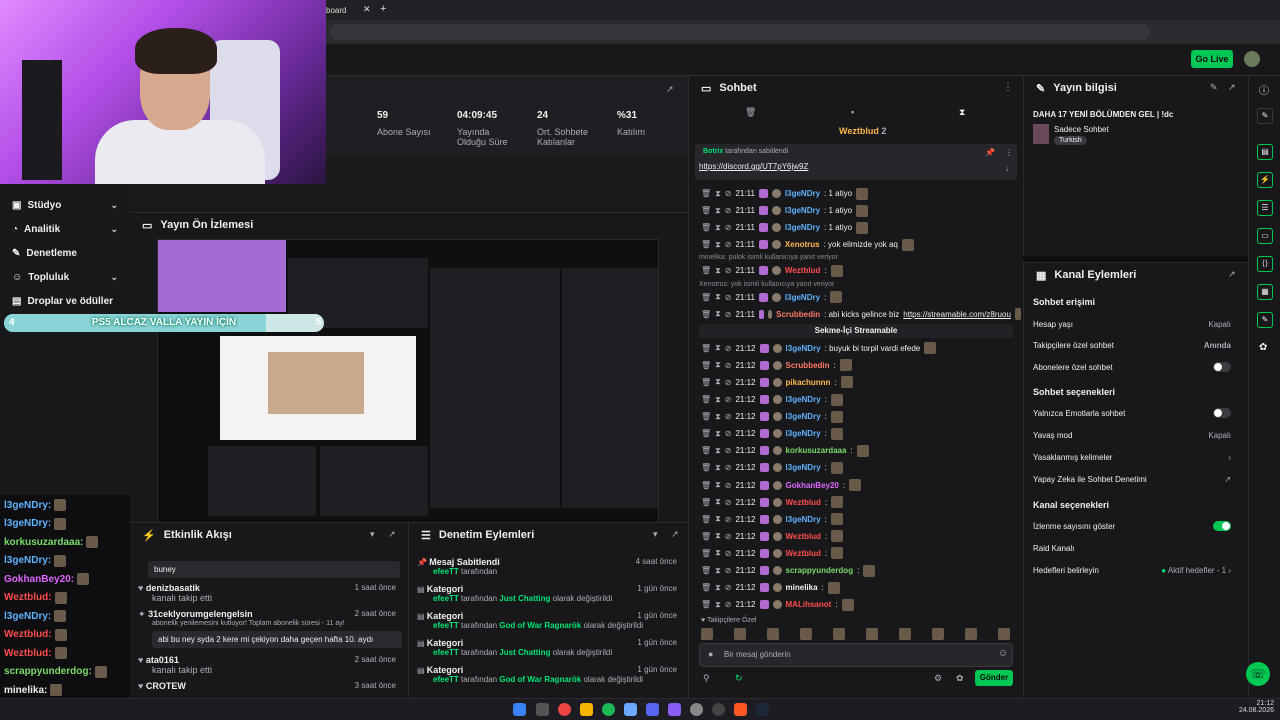 The image size is (1280, 720). I want to click on sidebar-item-analytics: ◔ Analitik ⌄, so click(67, 229).